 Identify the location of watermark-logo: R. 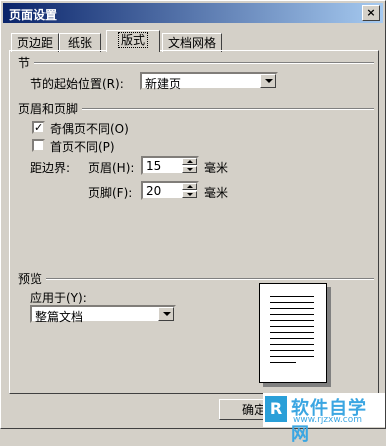
(276, 409).